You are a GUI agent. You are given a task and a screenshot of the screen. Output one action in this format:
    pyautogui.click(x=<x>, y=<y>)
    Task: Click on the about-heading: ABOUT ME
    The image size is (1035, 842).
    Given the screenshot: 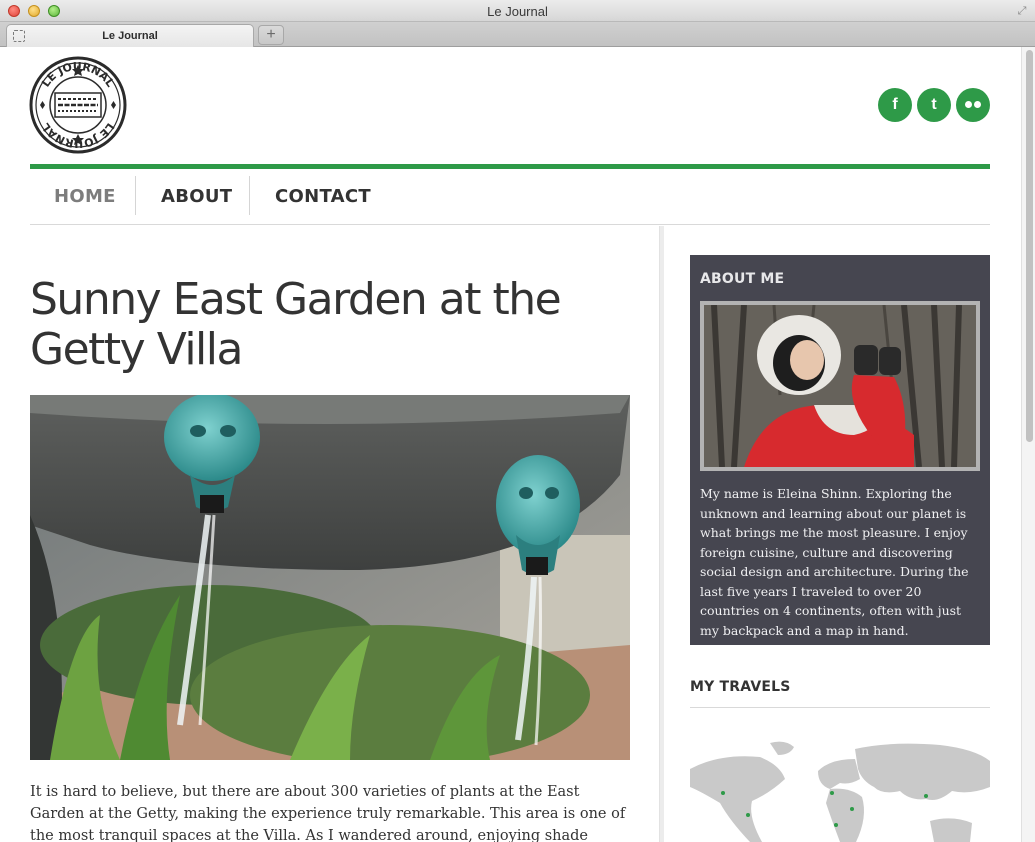 What is the action you would take?
    pyautogui.click(x=742, y=279)
    